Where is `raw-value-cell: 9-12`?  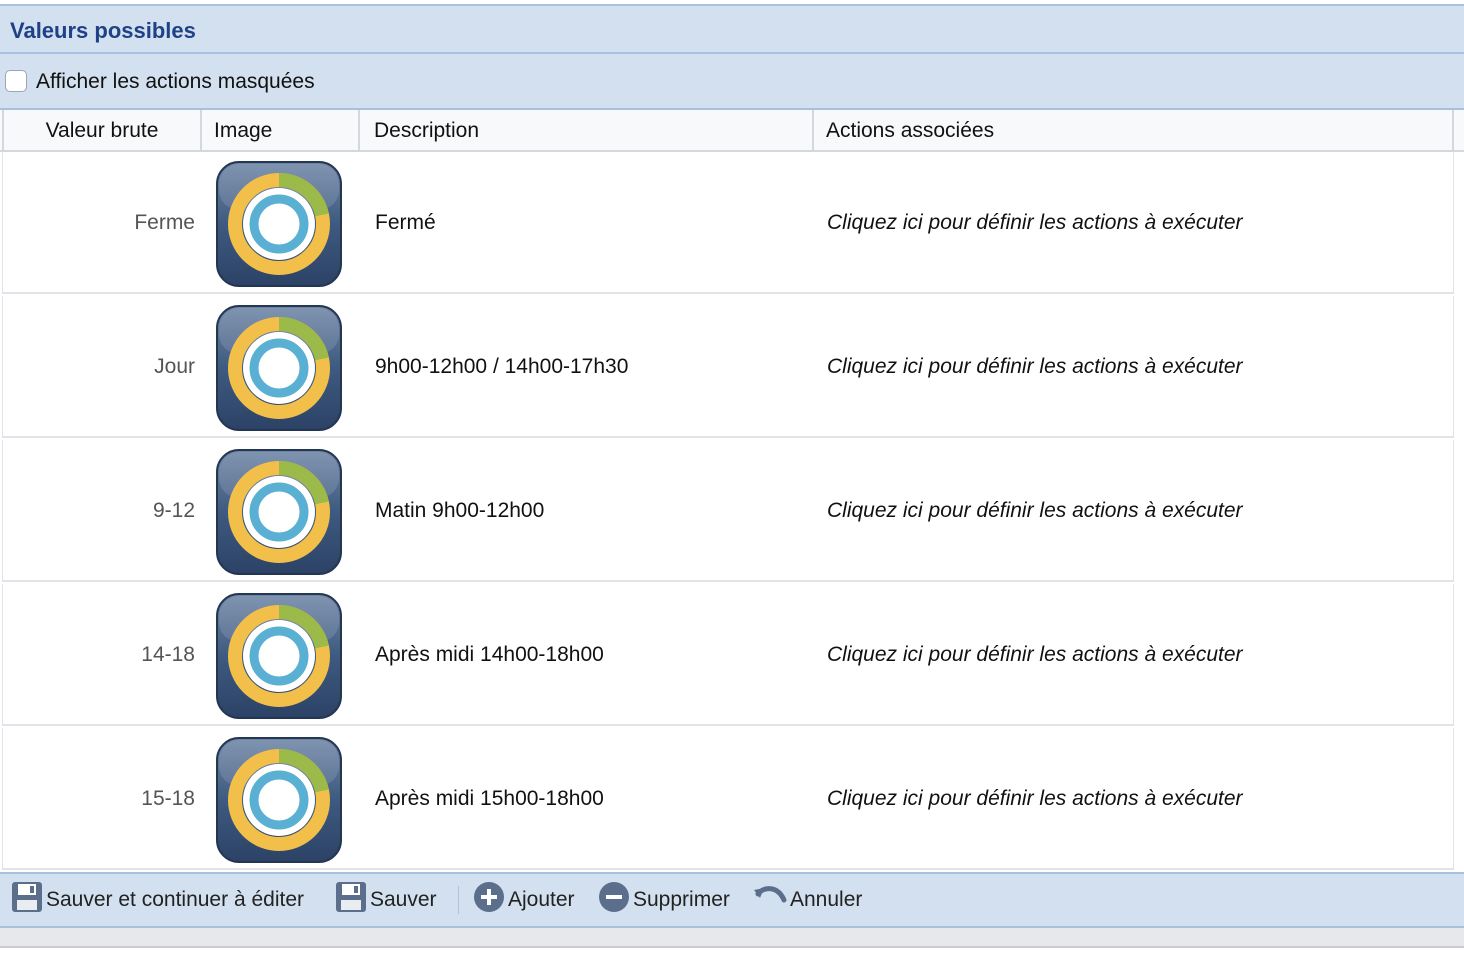
raw-value-cell: 9-12 is located at coordinates (173, 510).